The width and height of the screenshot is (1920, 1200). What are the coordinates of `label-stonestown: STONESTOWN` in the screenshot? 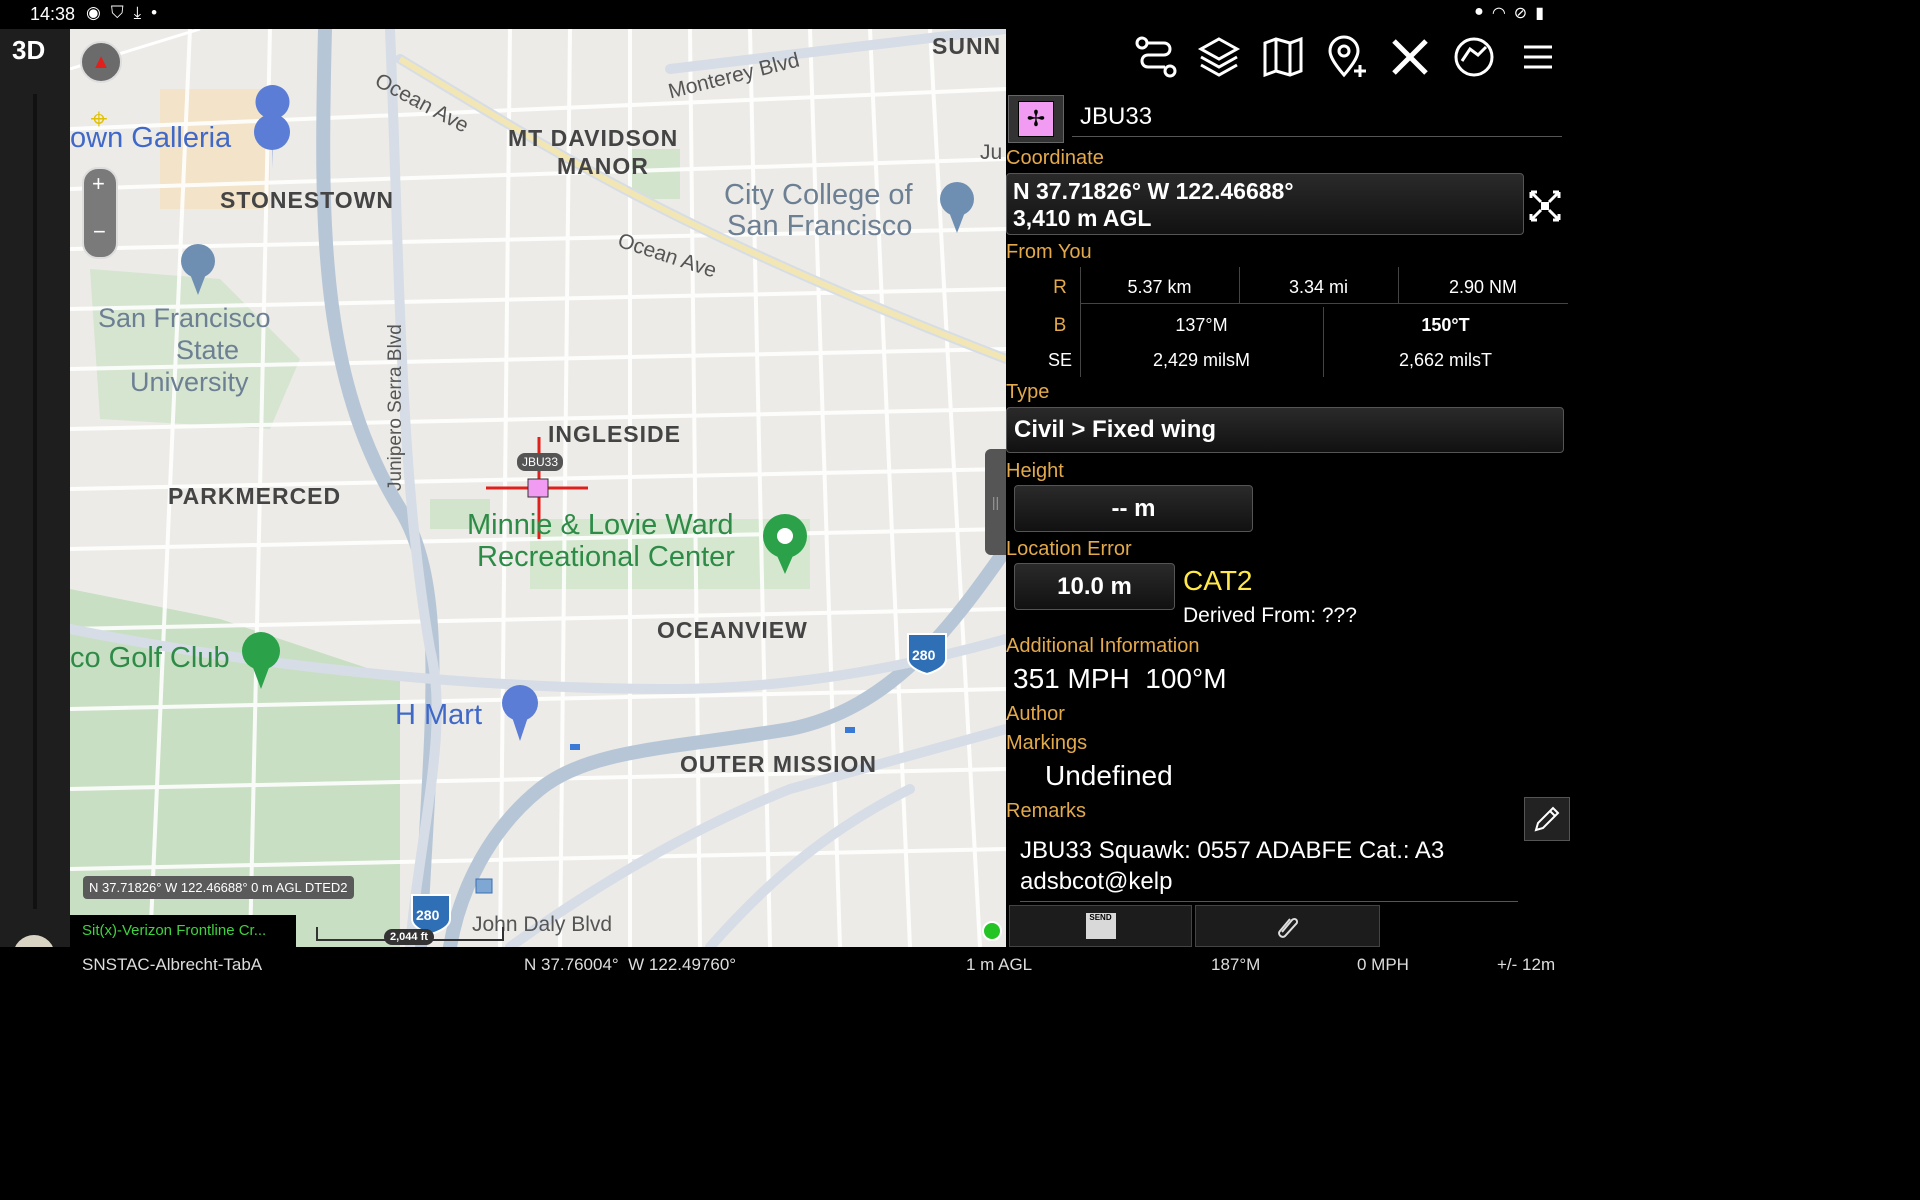 It's located at (307, 200).